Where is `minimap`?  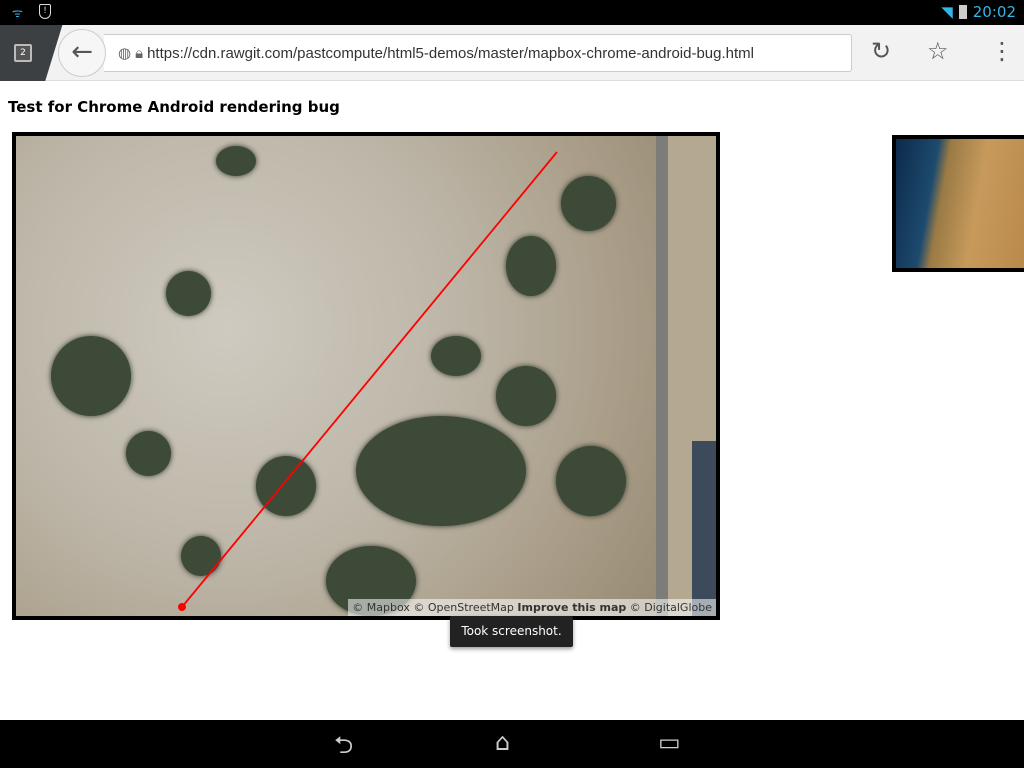
minimap is located at coordinates (958, 203).